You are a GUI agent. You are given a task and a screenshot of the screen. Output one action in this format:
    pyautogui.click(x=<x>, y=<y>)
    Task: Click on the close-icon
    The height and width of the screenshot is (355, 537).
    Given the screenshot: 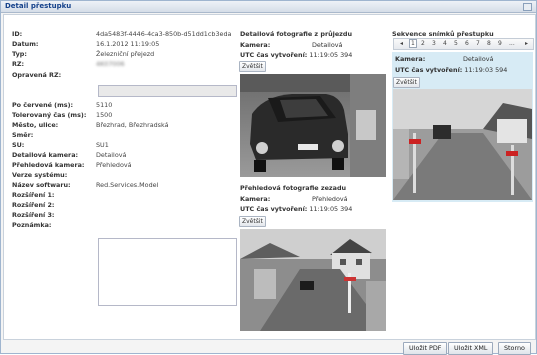 What is the action you would take?
    pyautogui.click(x=527, y=7)
    